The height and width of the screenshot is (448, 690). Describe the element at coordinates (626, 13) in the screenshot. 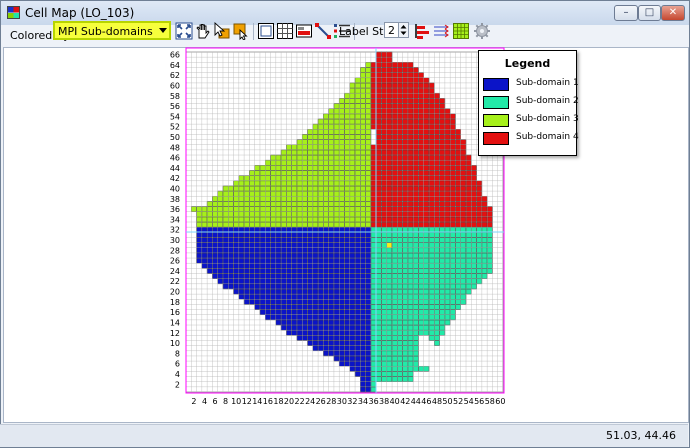

I see `minimize-button: –` at that location.